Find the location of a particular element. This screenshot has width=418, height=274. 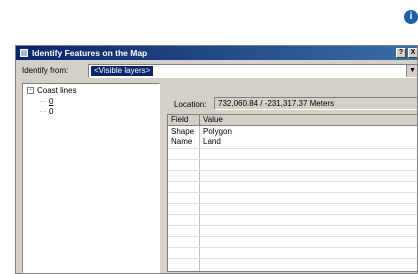

tree-item-coast-lines: - Coast lines is located at coordinates (52, 90).